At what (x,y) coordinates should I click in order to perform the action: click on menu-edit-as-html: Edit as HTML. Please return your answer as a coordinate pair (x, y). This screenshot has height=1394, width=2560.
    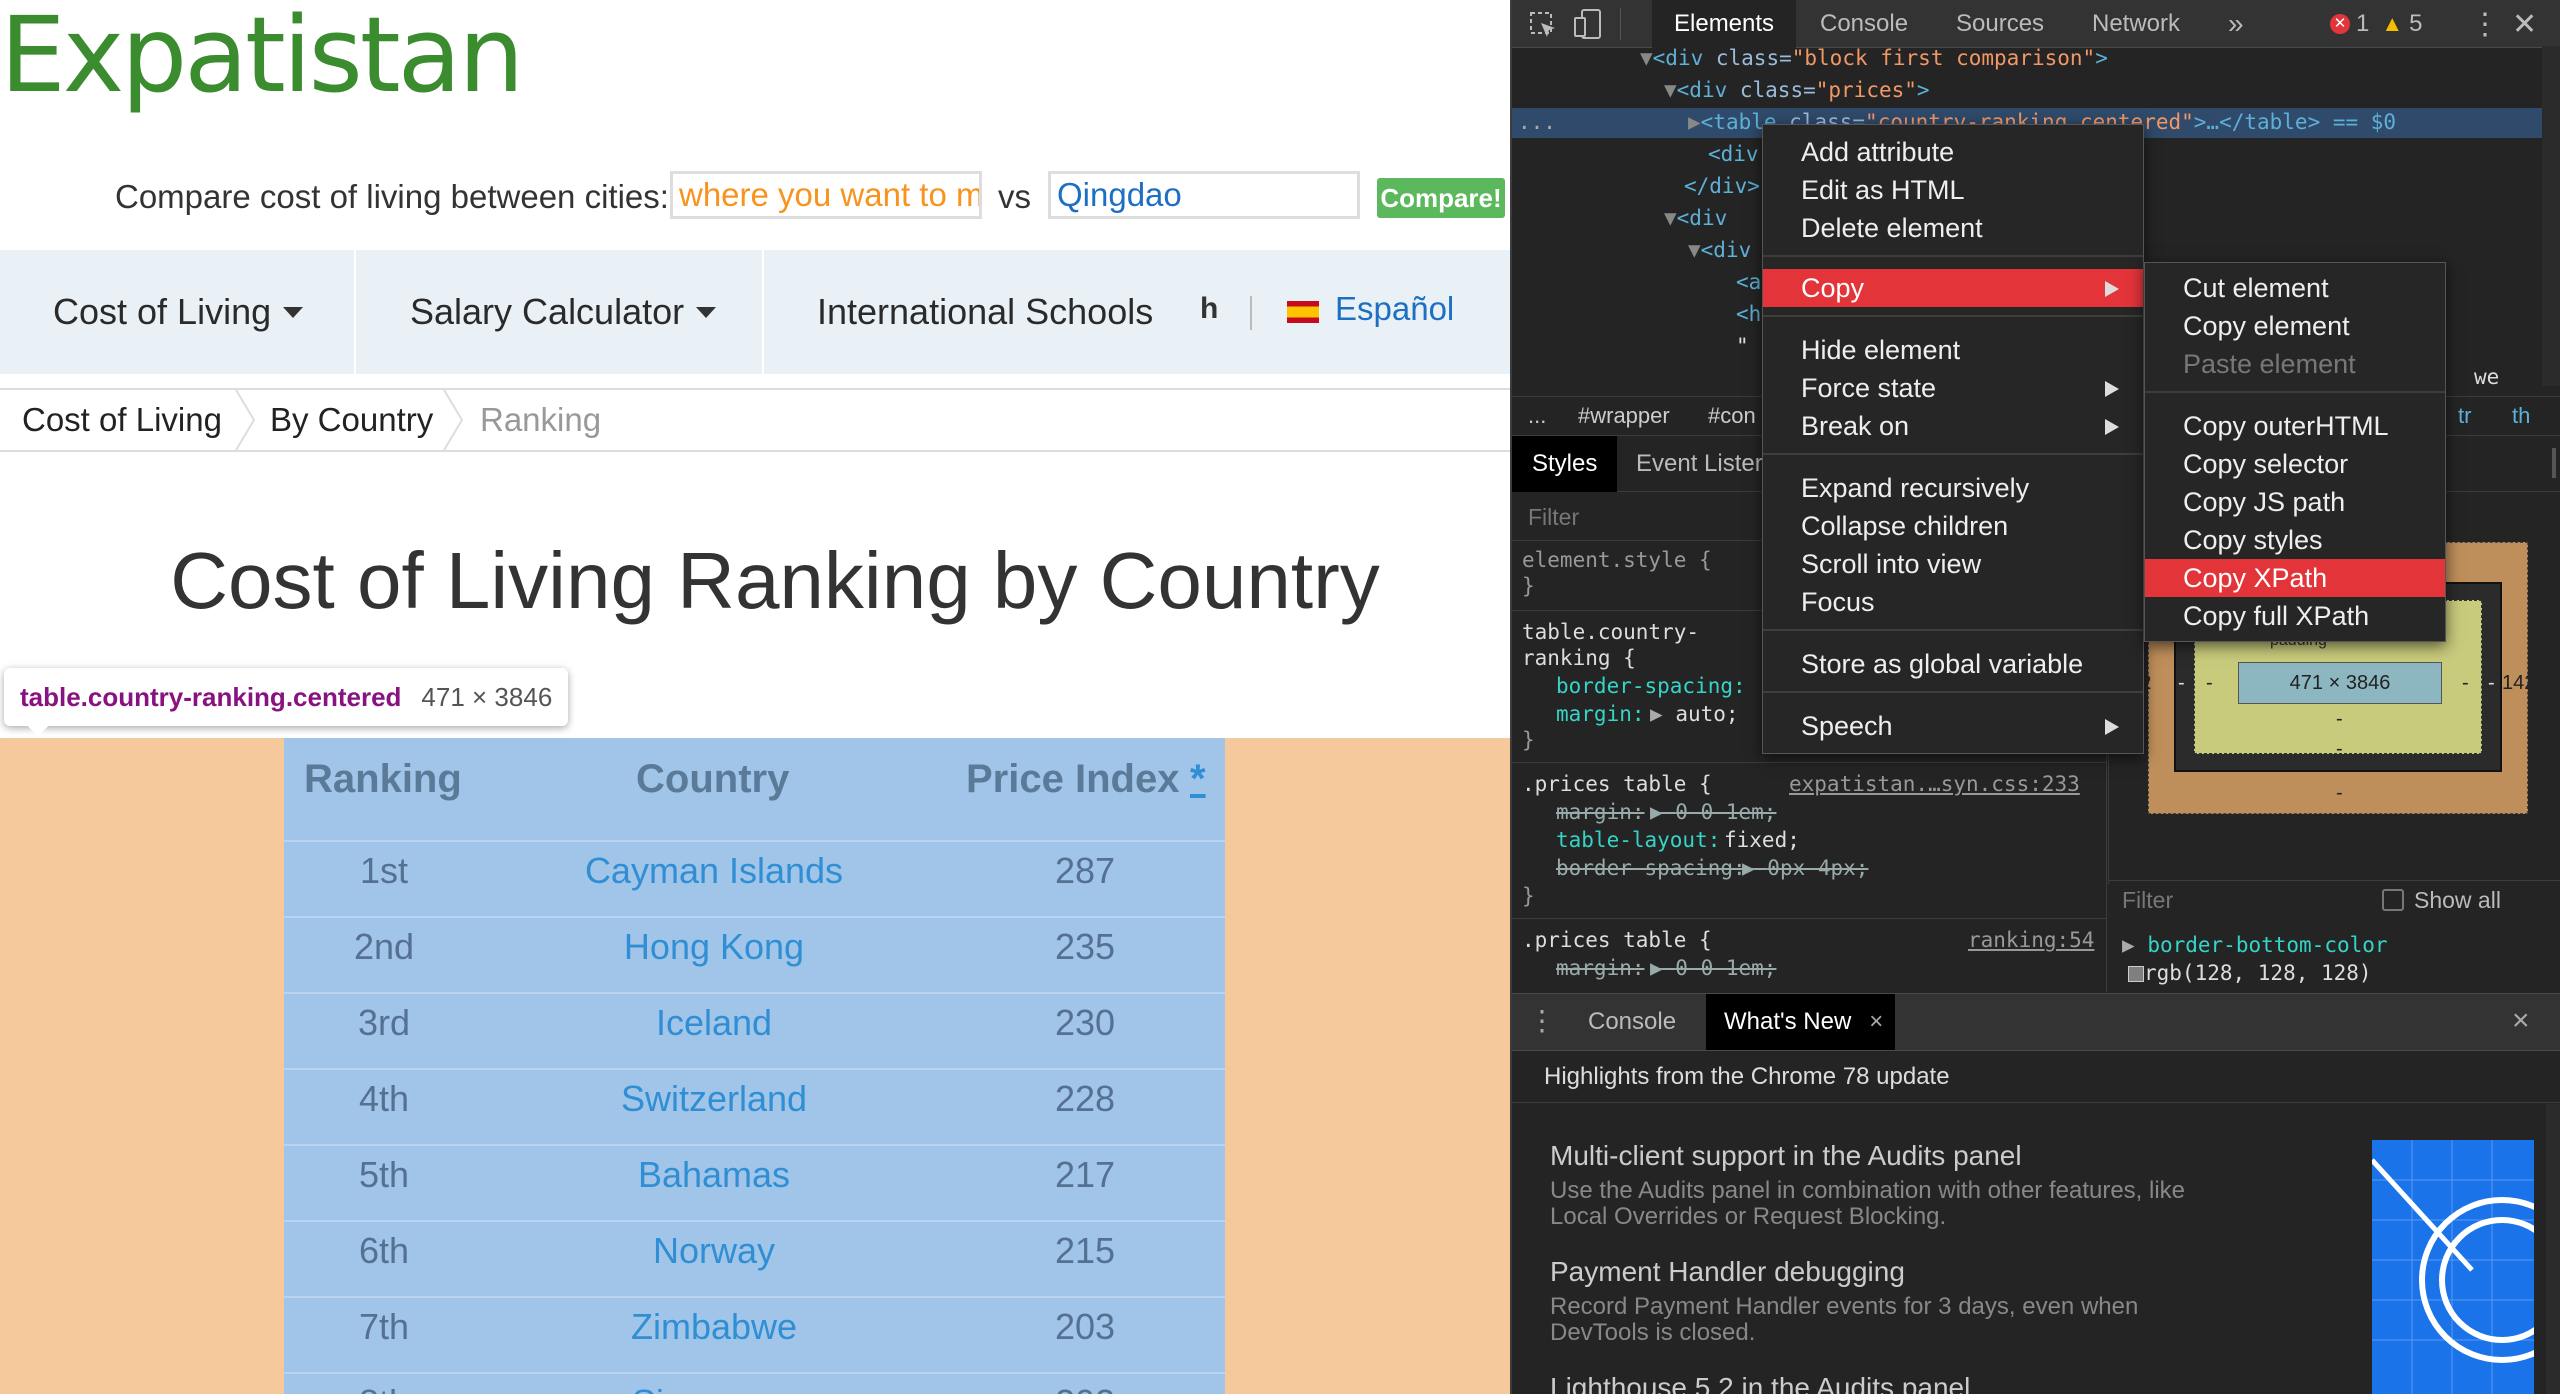
    Looking at the image, I should click on (1953, 190).